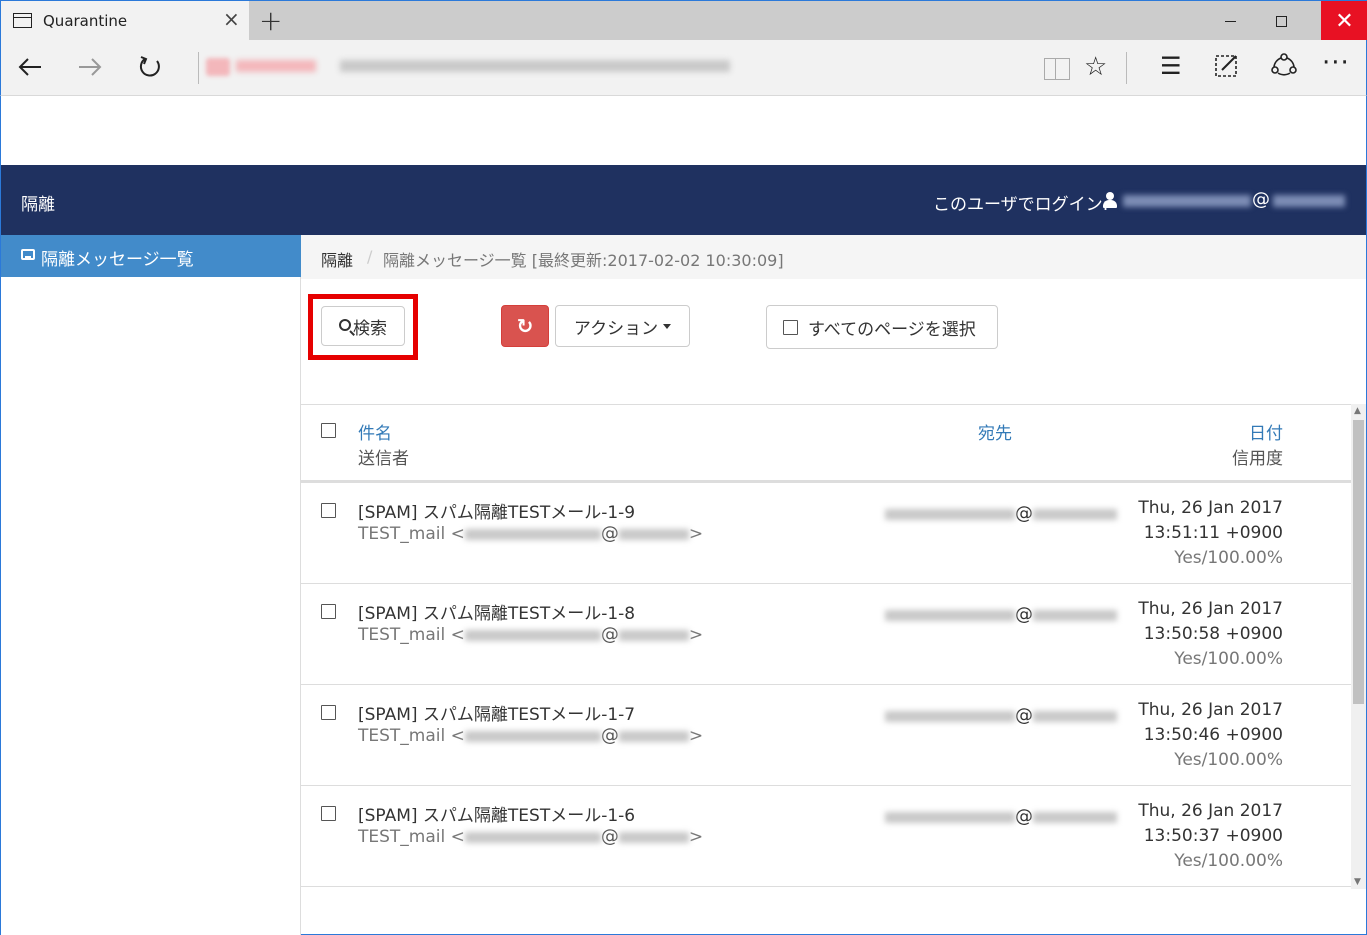  What do you see at coordinates (683, 200) in the screenshot?
I see `app-header: 隔離 このユーザでログイン: @` at bounding box center [683, 200].